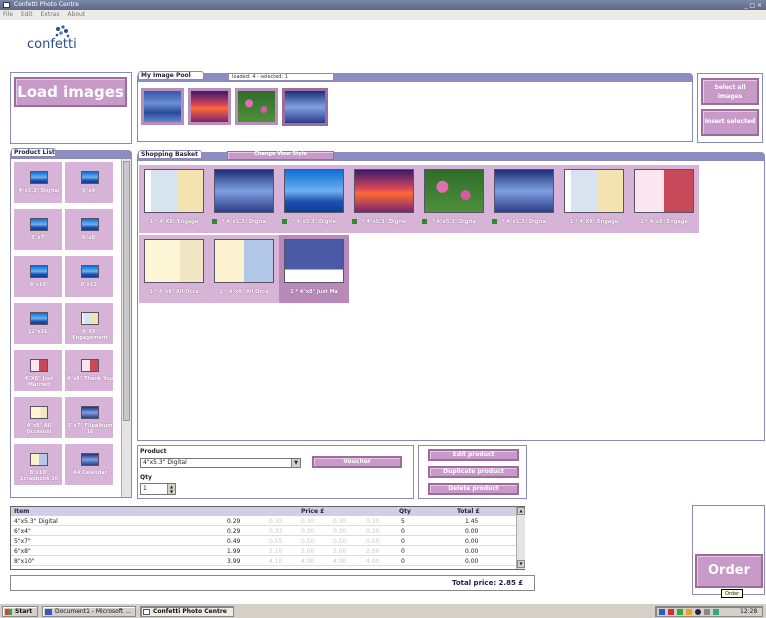 The image size is (766, 618). I want to click on col-price: Price £, so click(313, 511).